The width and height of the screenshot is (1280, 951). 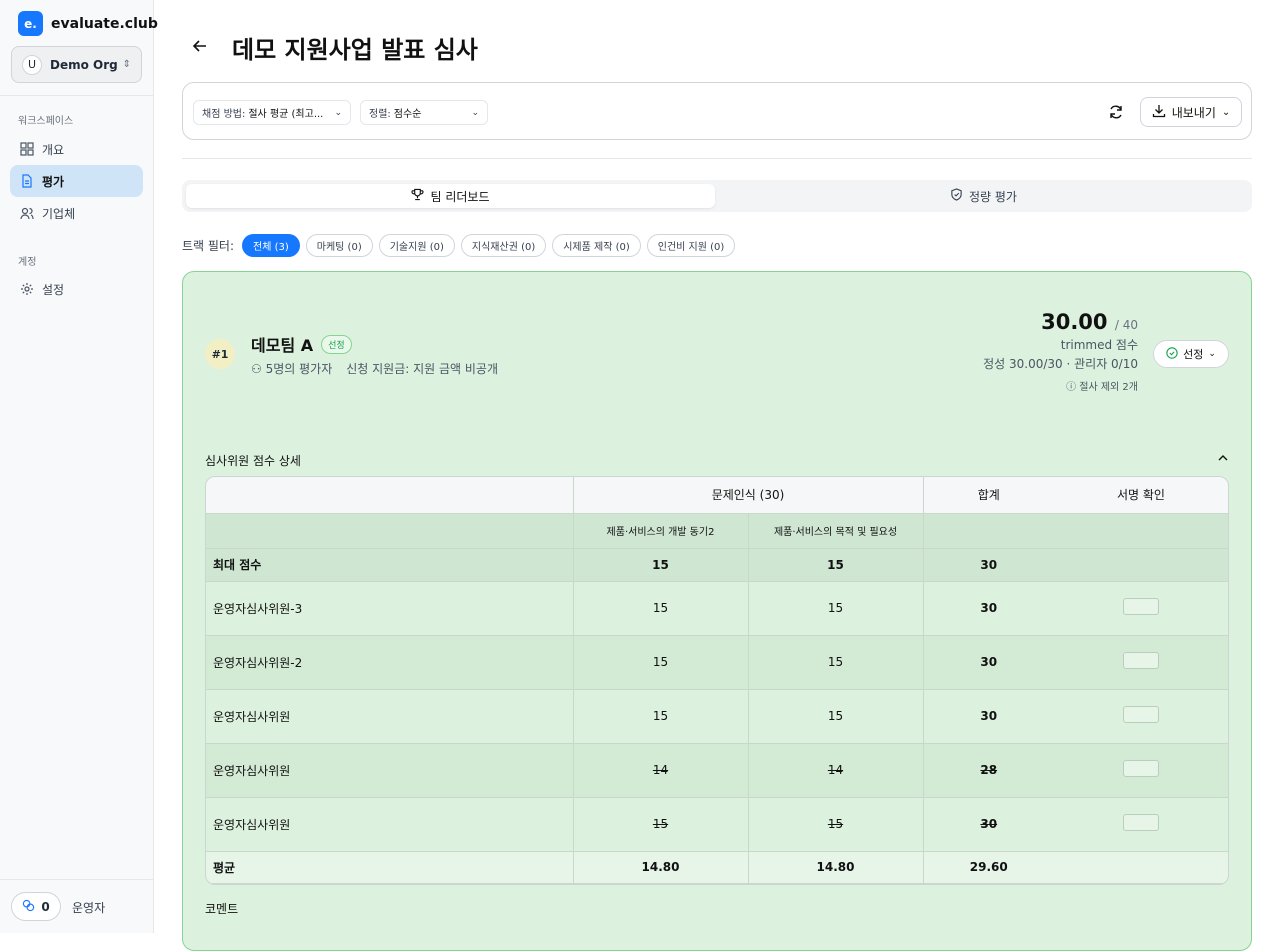 I want to click on back-arrow-icon, so click(x=200, y=48).